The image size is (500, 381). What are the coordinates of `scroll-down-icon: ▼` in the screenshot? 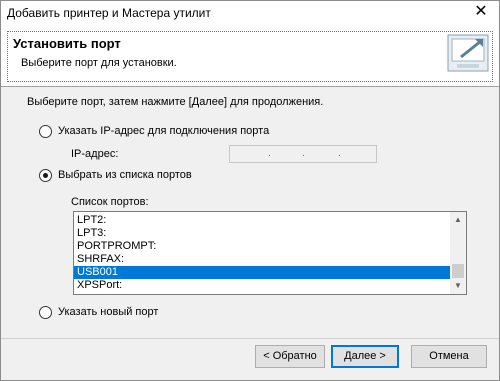 It's located at (458, 286).